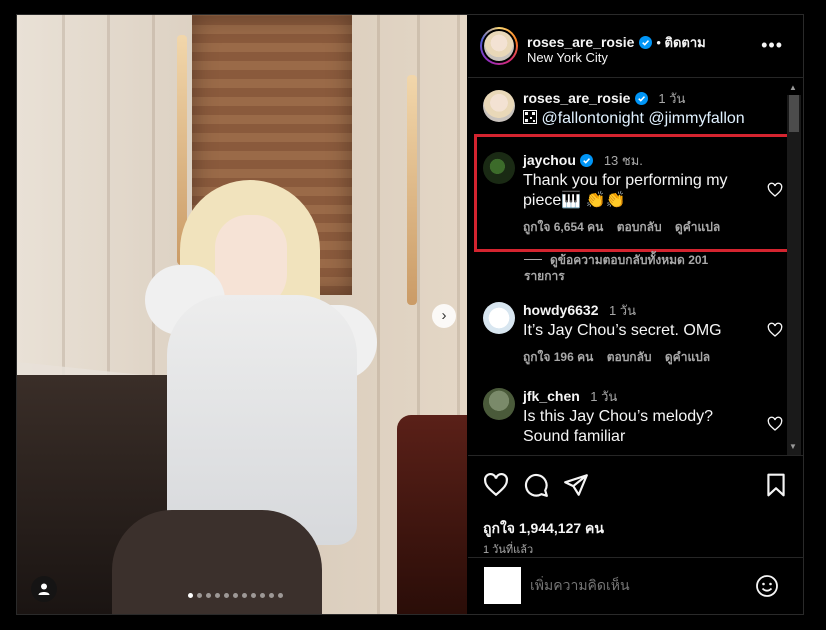  I want to click on bookmark-icon, so click(776, 485).